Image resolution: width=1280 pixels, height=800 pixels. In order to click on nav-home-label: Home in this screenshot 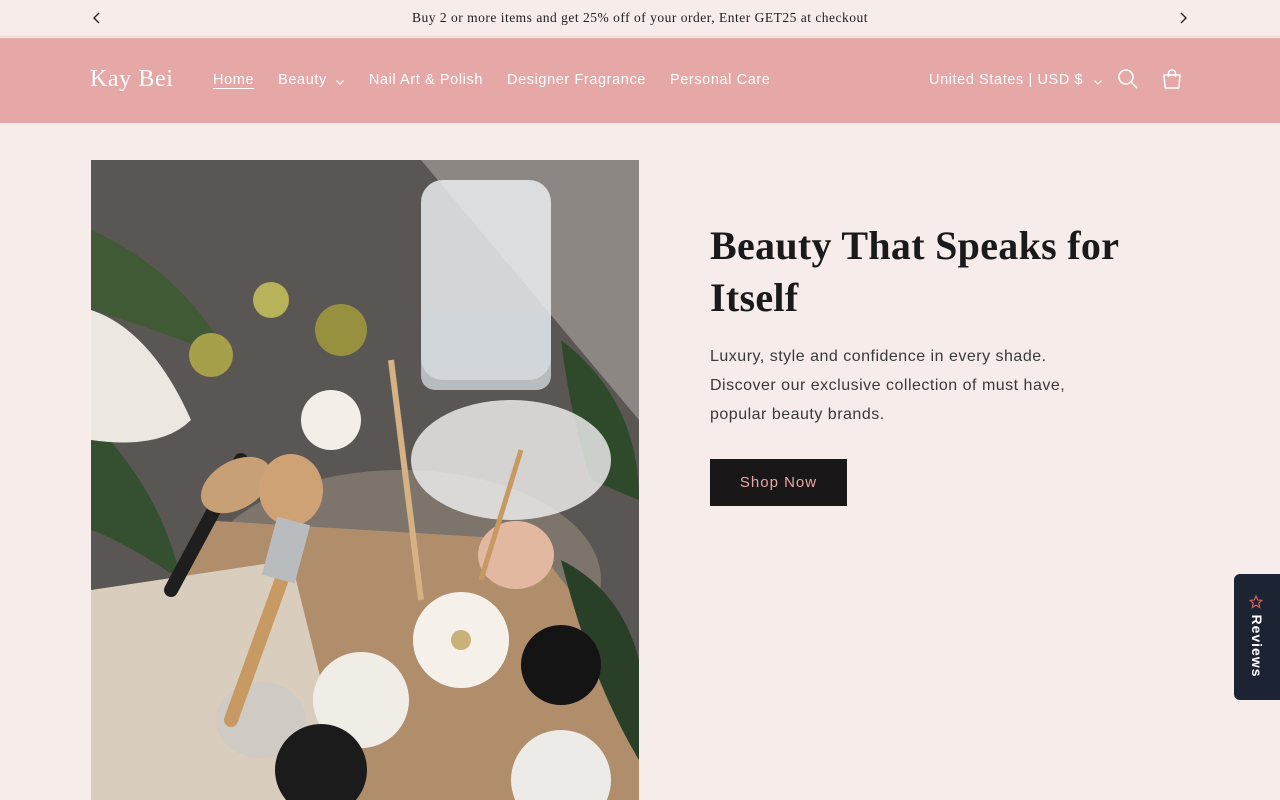, I will do `click(234, 80)`.